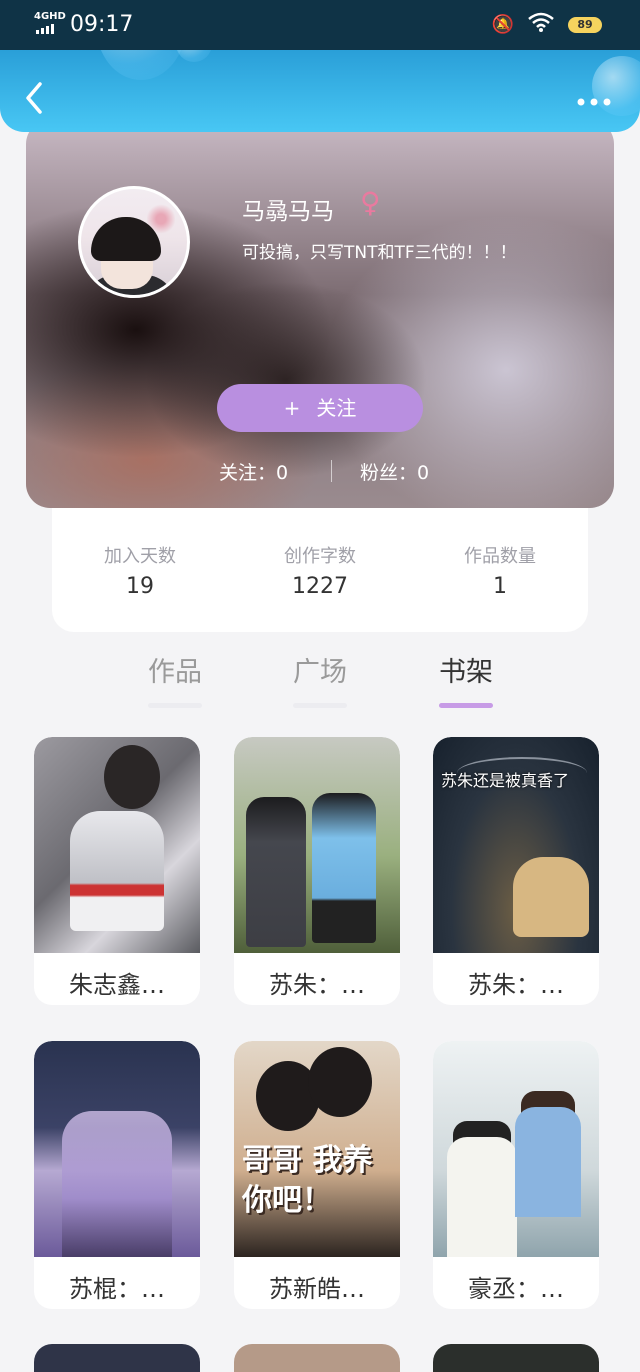 The width and height of the screenshot is (640, 1372). What do you see at coordinates (502, 24) in the screenshot?
I see `mute-icon: 🔕` at bounding box center [502, 24].